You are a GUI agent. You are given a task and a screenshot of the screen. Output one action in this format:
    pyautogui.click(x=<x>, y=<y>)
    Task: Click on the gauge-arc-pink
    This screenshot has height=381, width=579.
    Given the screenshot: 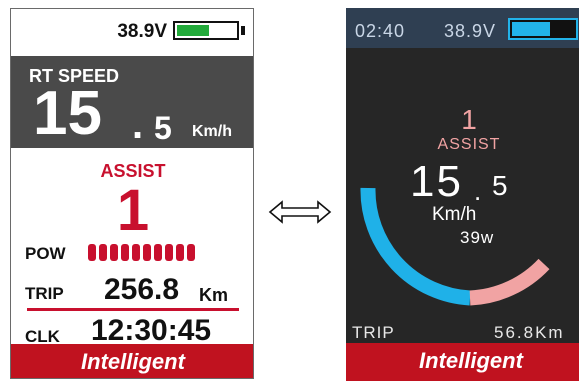 What is the action you would take?
    pyautogui.click(x=509, y=282)
    